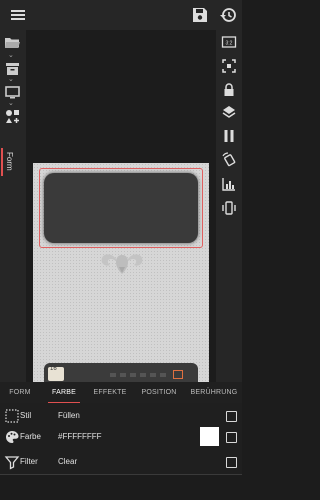  I want to click on rounded-rectangle-shape, so click(121, 208).